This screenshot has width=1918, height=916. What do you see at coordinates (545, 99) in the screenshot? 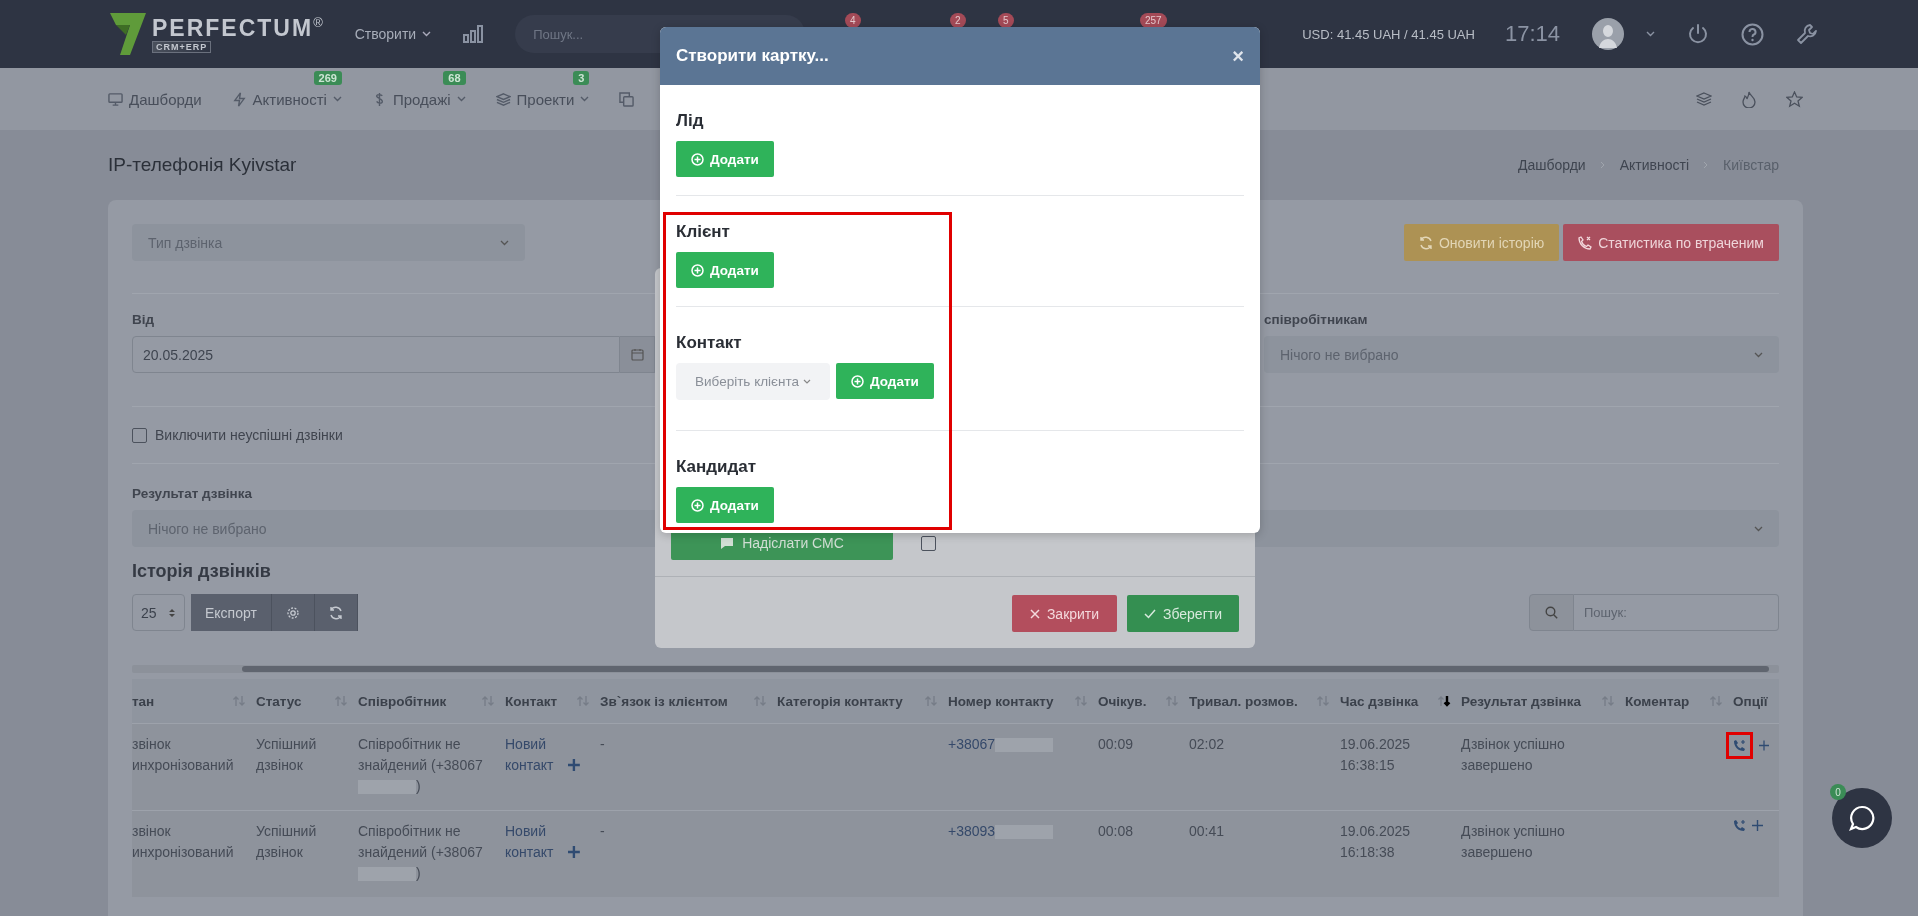
I see `nav-label: Проекти` at bounding box center [545, 99].